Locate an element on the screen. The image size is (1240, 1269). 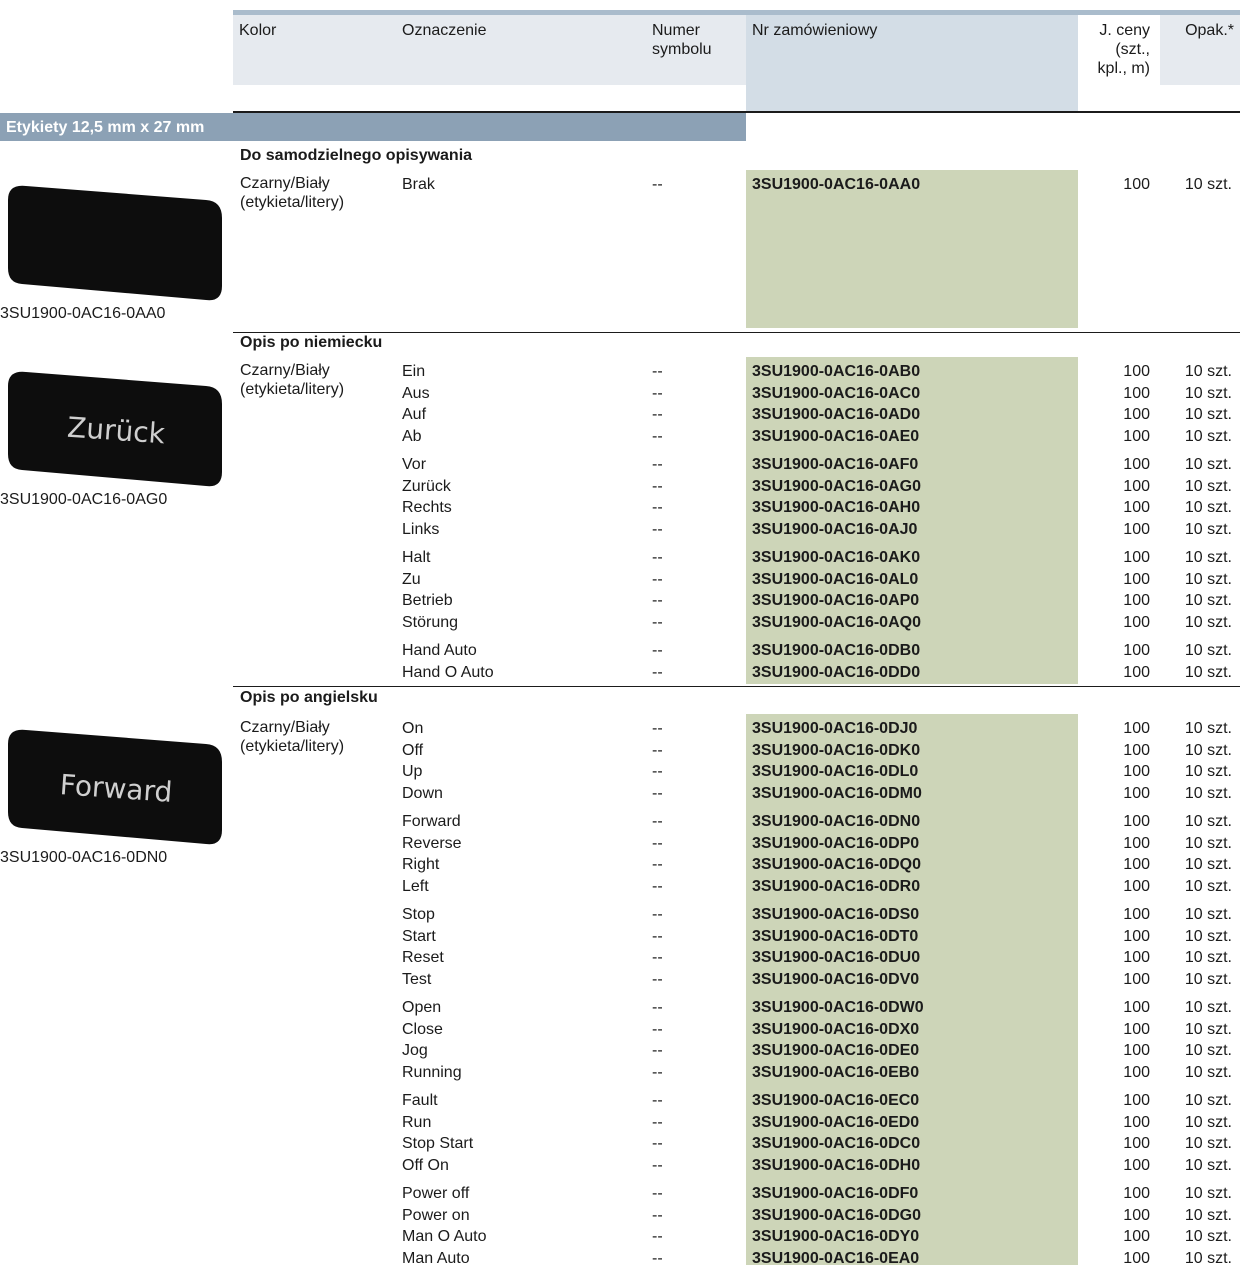
order-number-cell: 3SU1900-0AC16-0DJ0 is located at coordinates (835, 728).